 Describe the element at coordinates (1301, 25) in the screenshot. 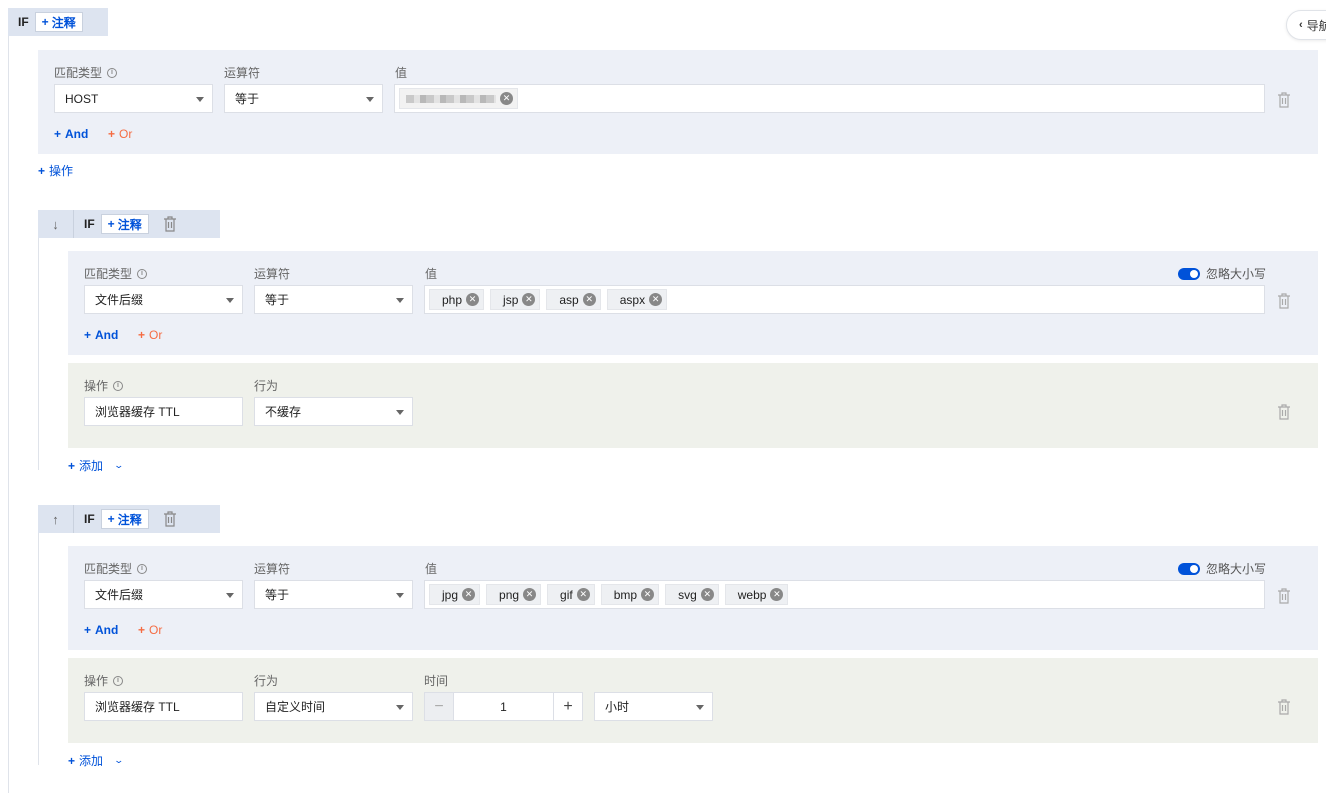

I see `chevron-left-icon: ‹` at that location.